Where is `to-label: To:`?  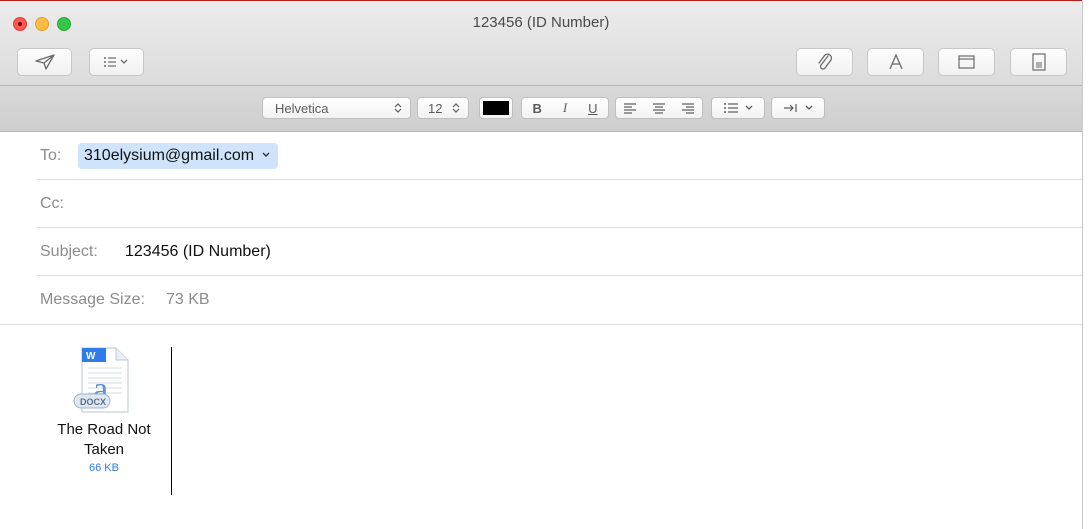
to-label: To: is located at coordinates (51, 155).